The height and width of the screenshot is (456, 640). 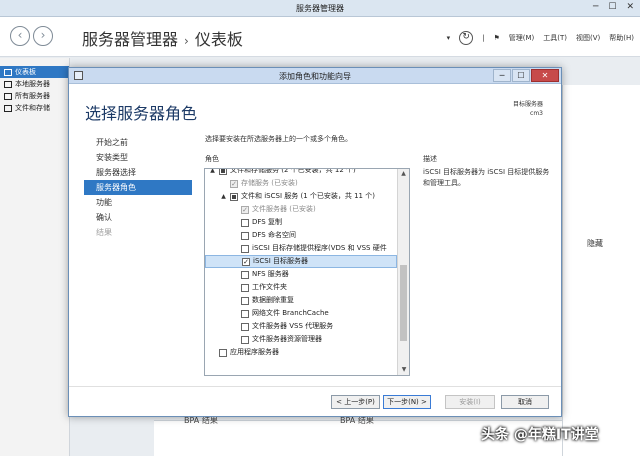 I want to click on footer-divider, so click(x=315, y=386).